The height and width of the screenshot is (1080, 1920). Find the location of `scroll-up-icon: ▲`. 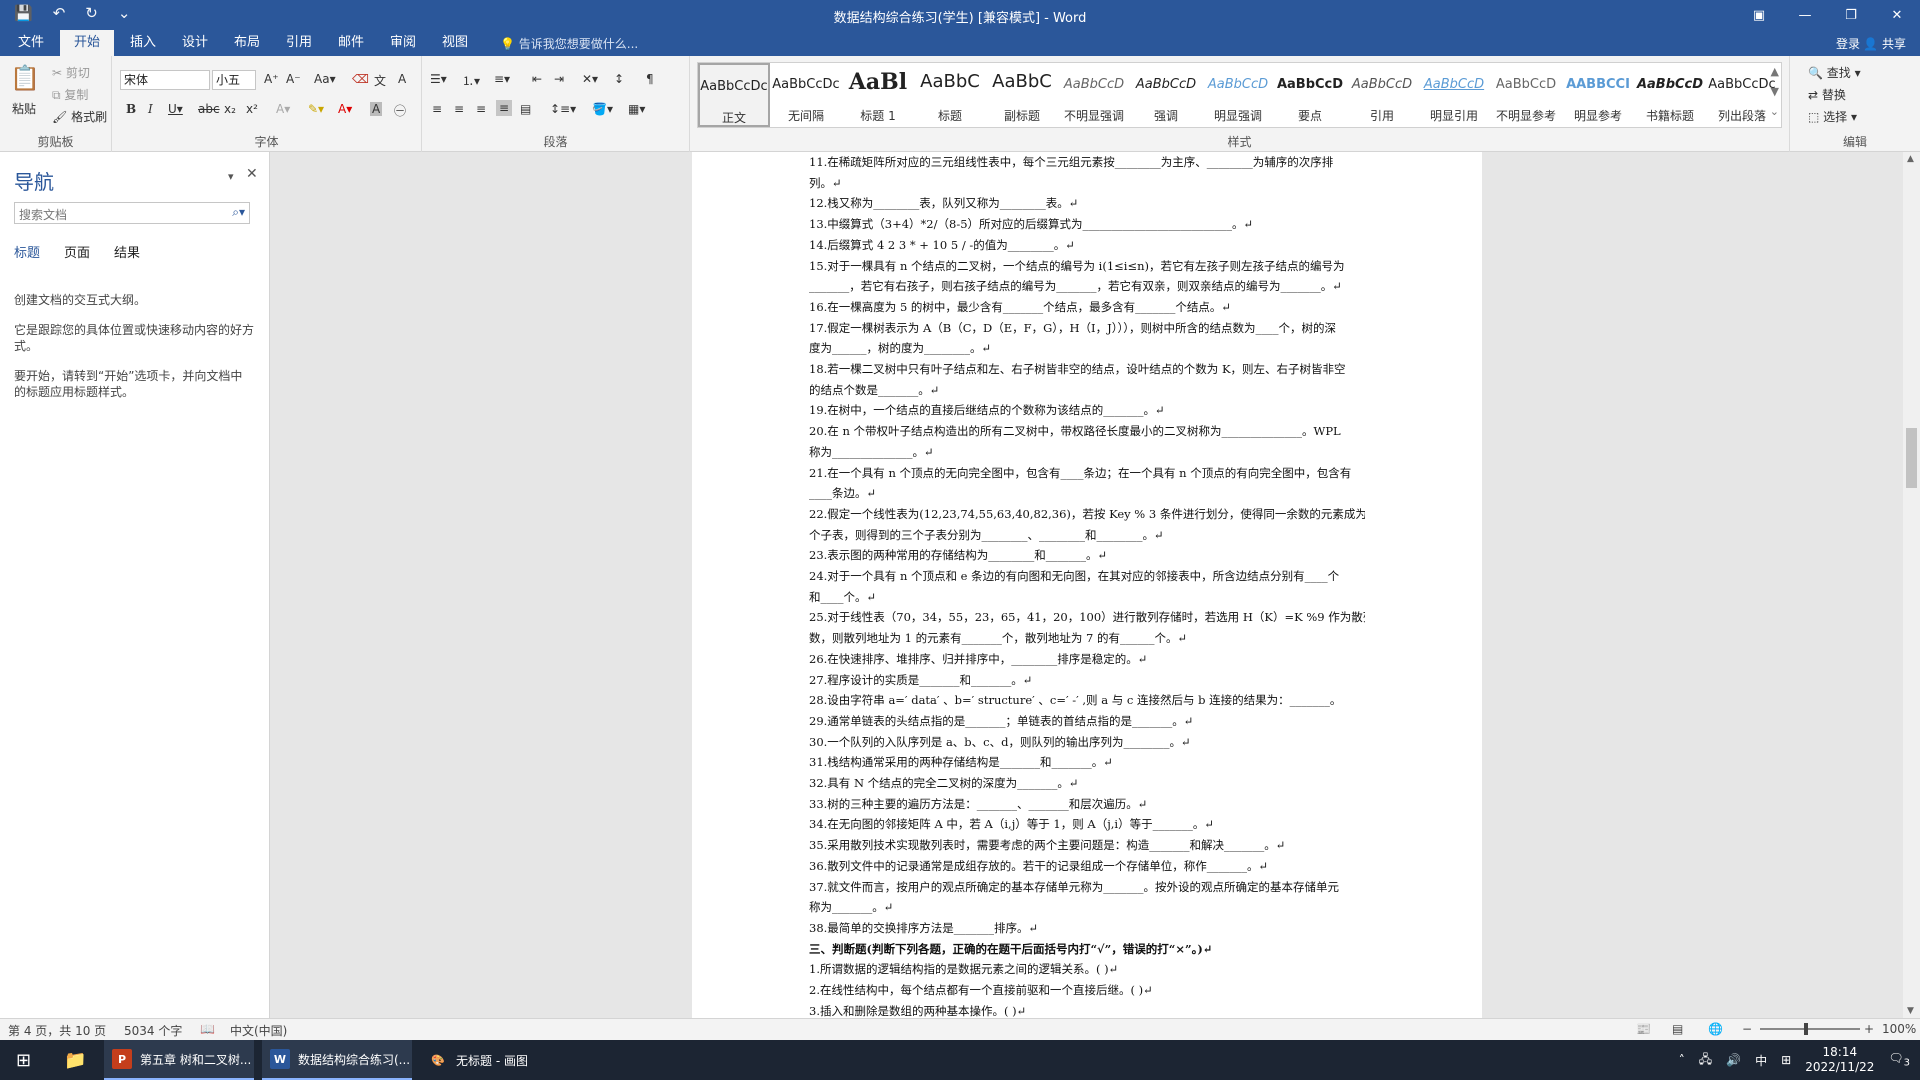

scroll-up-icon: ▲ is located at coordinates (1910, 159).